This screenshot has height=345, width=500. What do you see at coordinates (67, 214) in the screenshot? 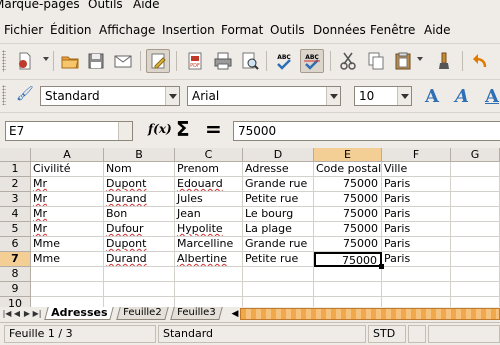
I see `cell-a4: Mr` at bounding box center [67, 214].